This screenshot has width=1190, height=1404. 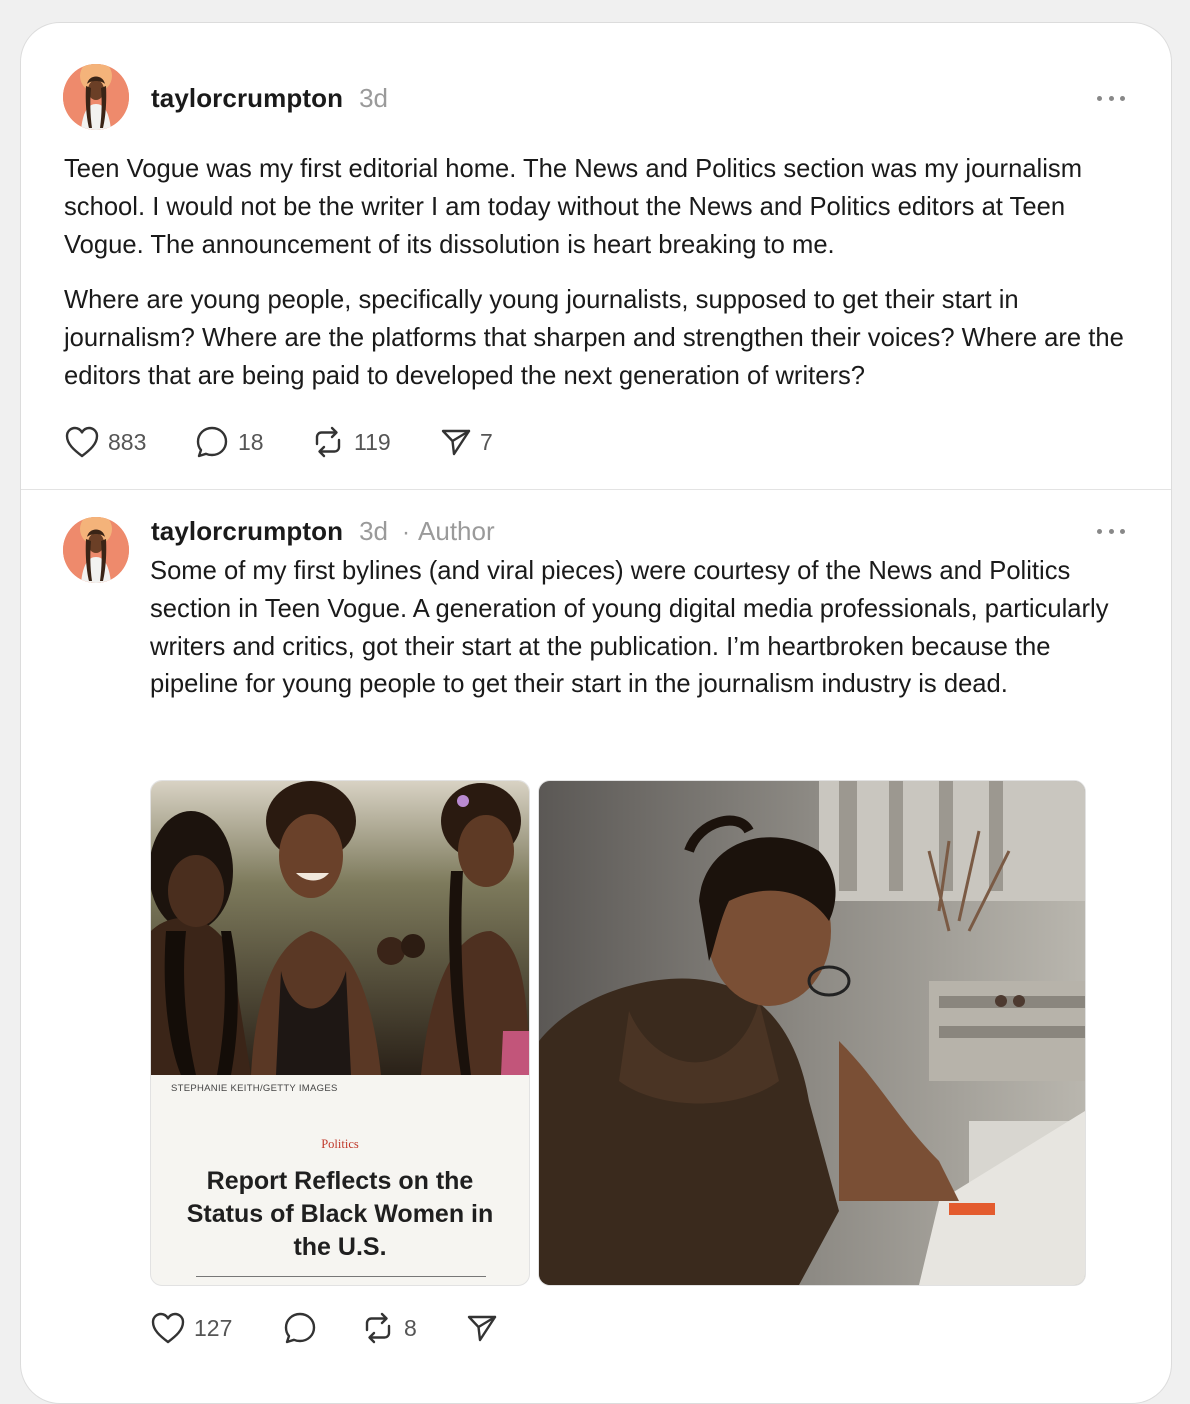 I want to click on article-snippet, so click(x=341, y=1274).